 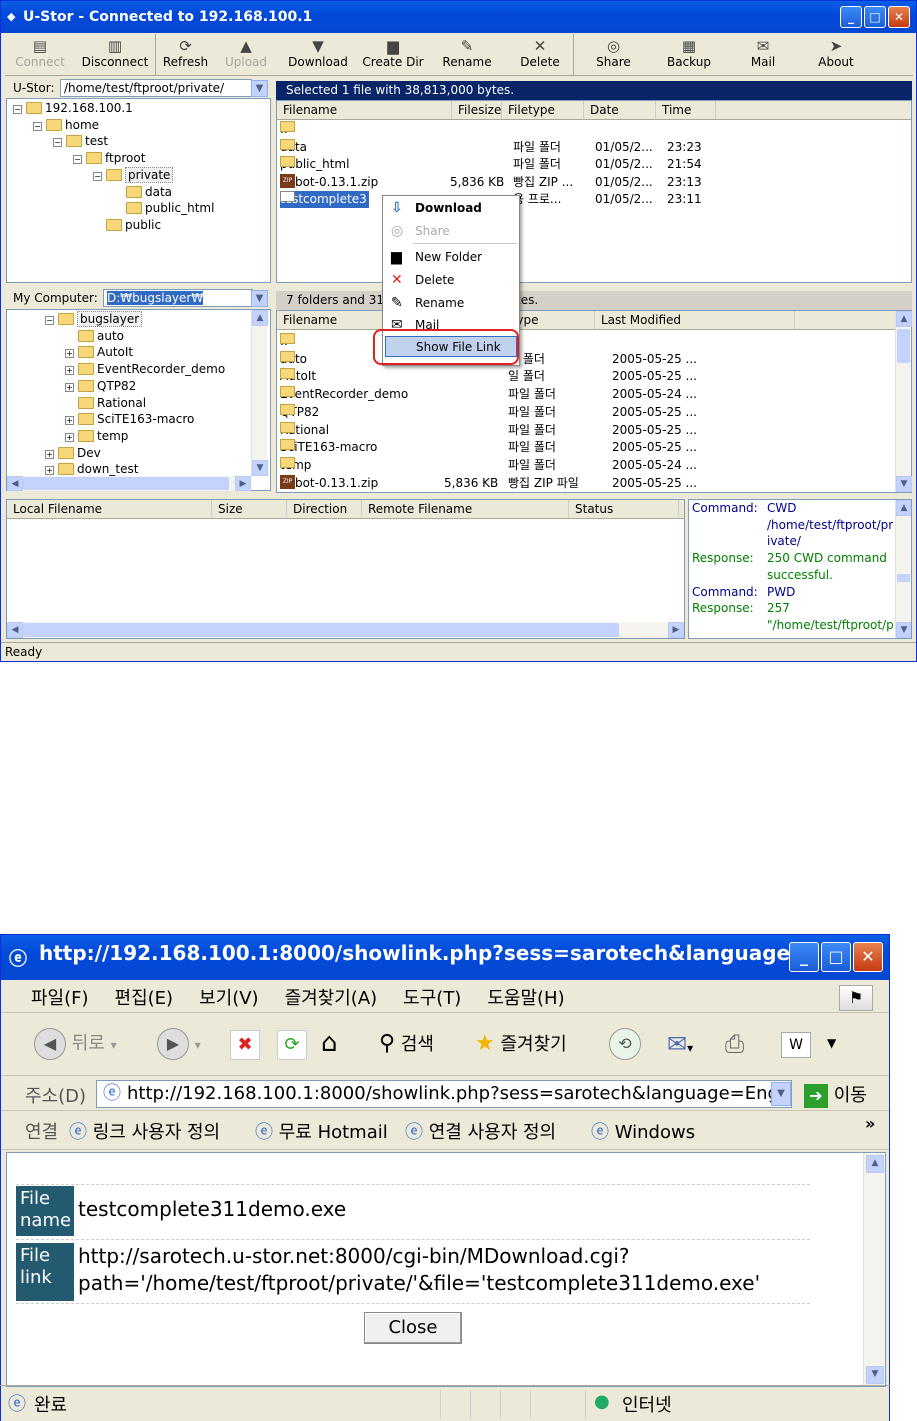 I want to click on column-header: Last Modified, so click(x=695, y=320).